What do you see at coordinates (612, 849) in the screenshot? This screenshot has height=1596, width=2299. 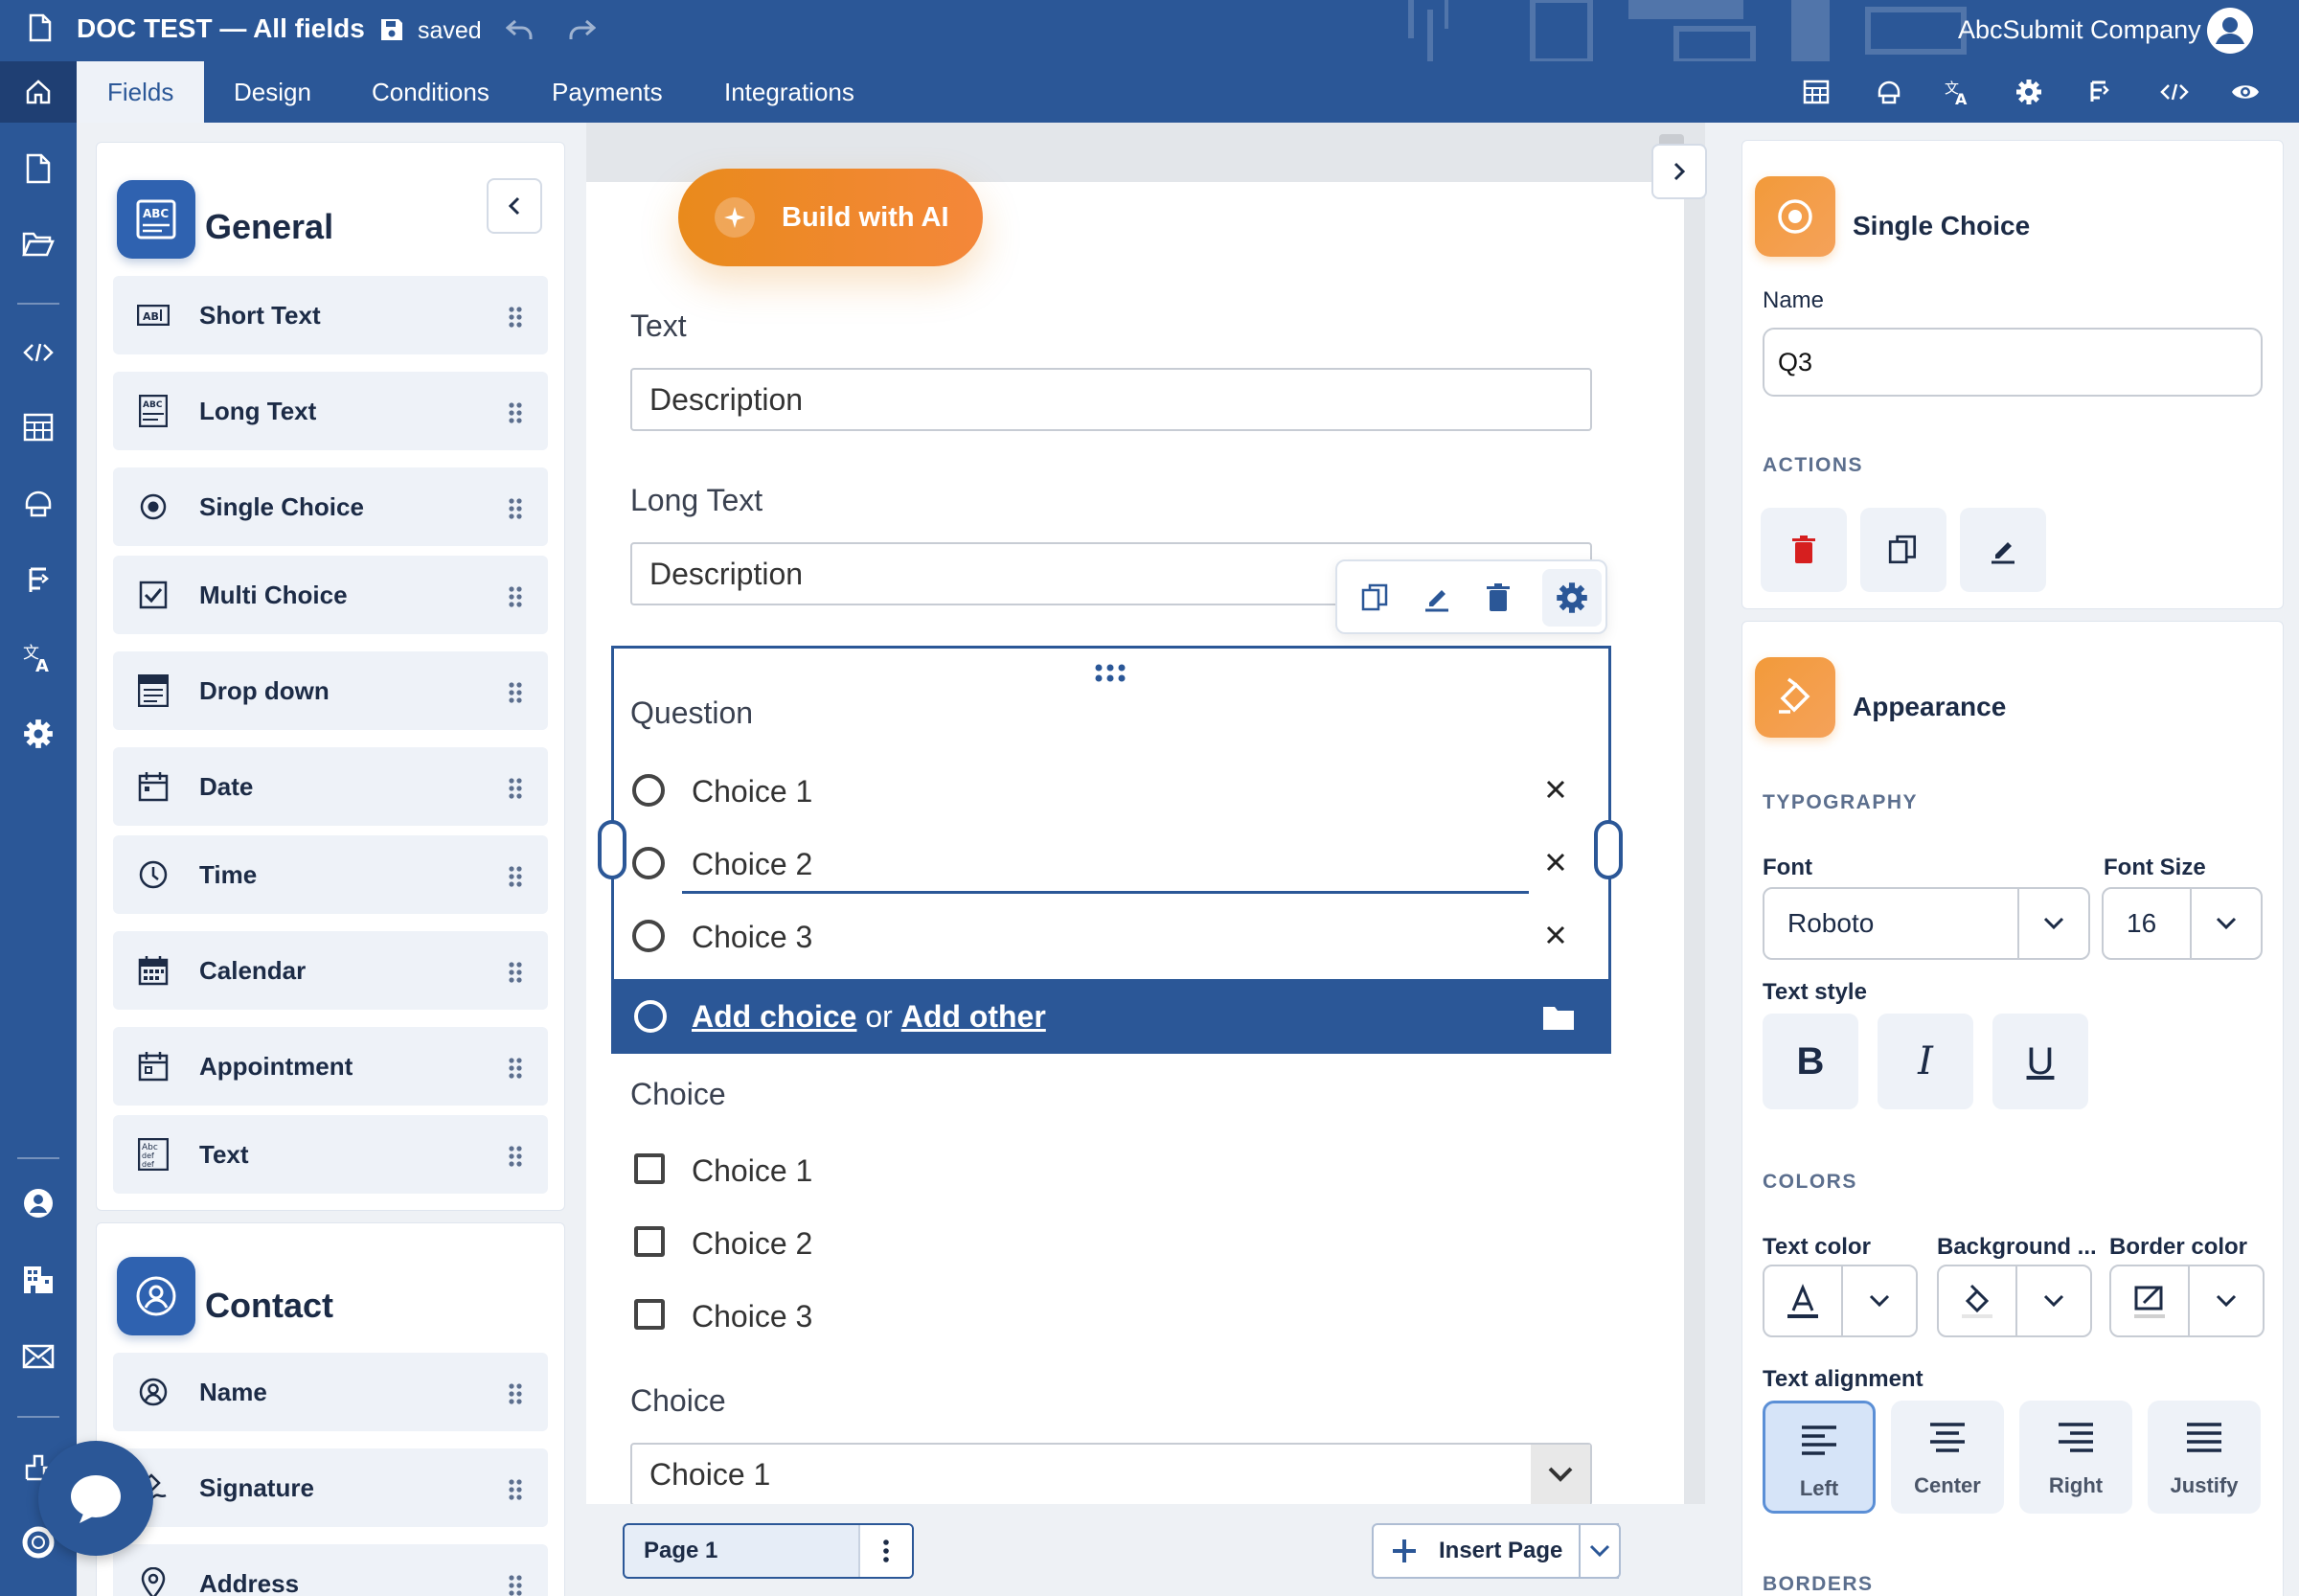 I see `resize-handle-left` at bounding box center [612, 849].